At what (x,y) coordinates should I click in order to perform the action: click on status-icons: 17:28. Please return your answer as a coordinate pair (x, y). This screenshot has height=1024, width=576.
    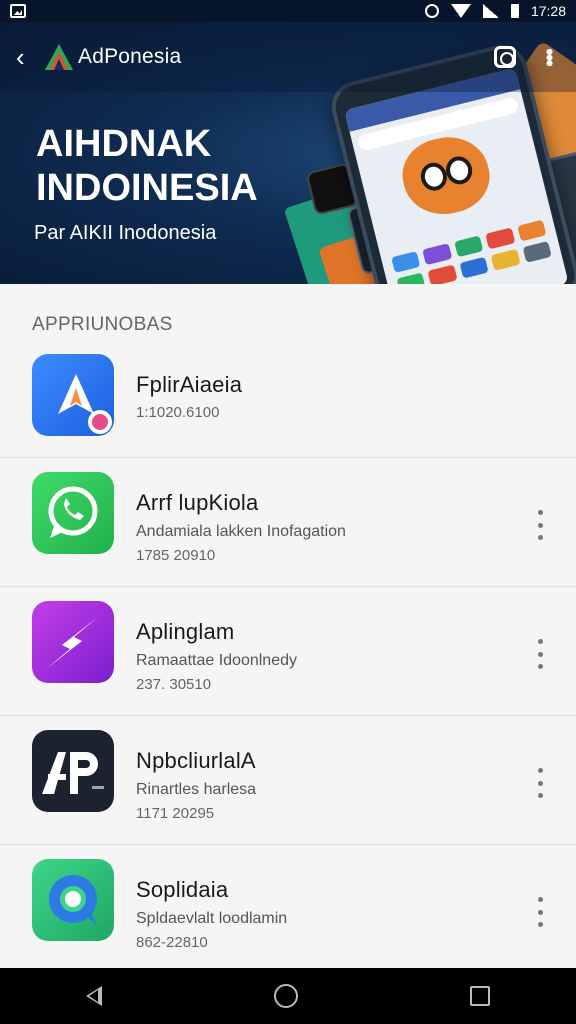
    Looking at the image, I should click on (495, 11).